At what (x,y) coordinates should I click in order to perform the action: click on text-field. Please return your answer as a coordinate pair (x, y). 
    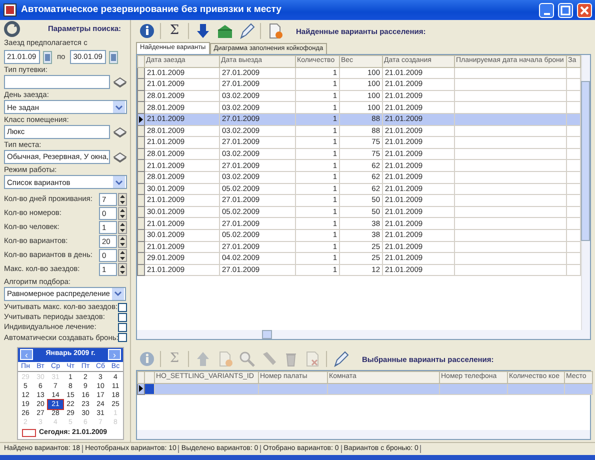
    Looking at the image, I should click on (57, 82).